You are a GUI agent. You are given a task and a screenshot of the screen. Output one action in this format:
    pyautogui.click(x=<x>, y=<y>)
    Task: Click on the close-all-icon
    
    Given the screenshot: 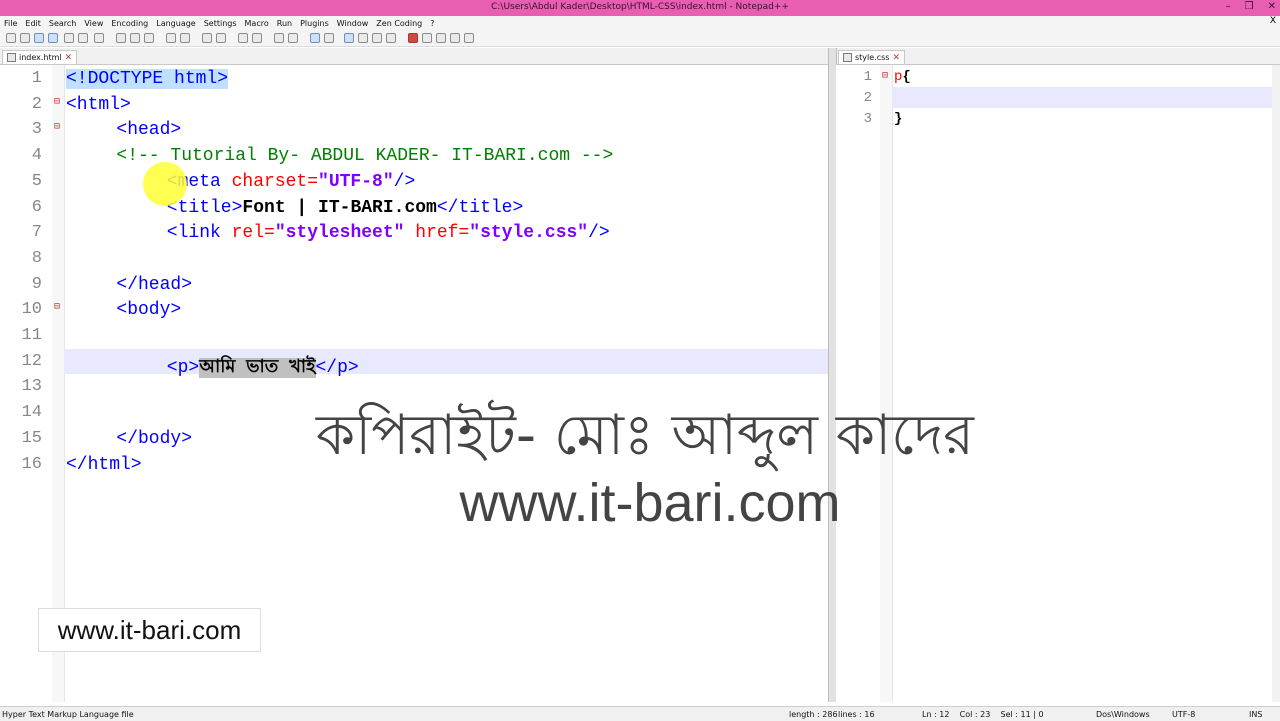 What is the action you would take?
    pyautogui.click(x=83, y=38)
    